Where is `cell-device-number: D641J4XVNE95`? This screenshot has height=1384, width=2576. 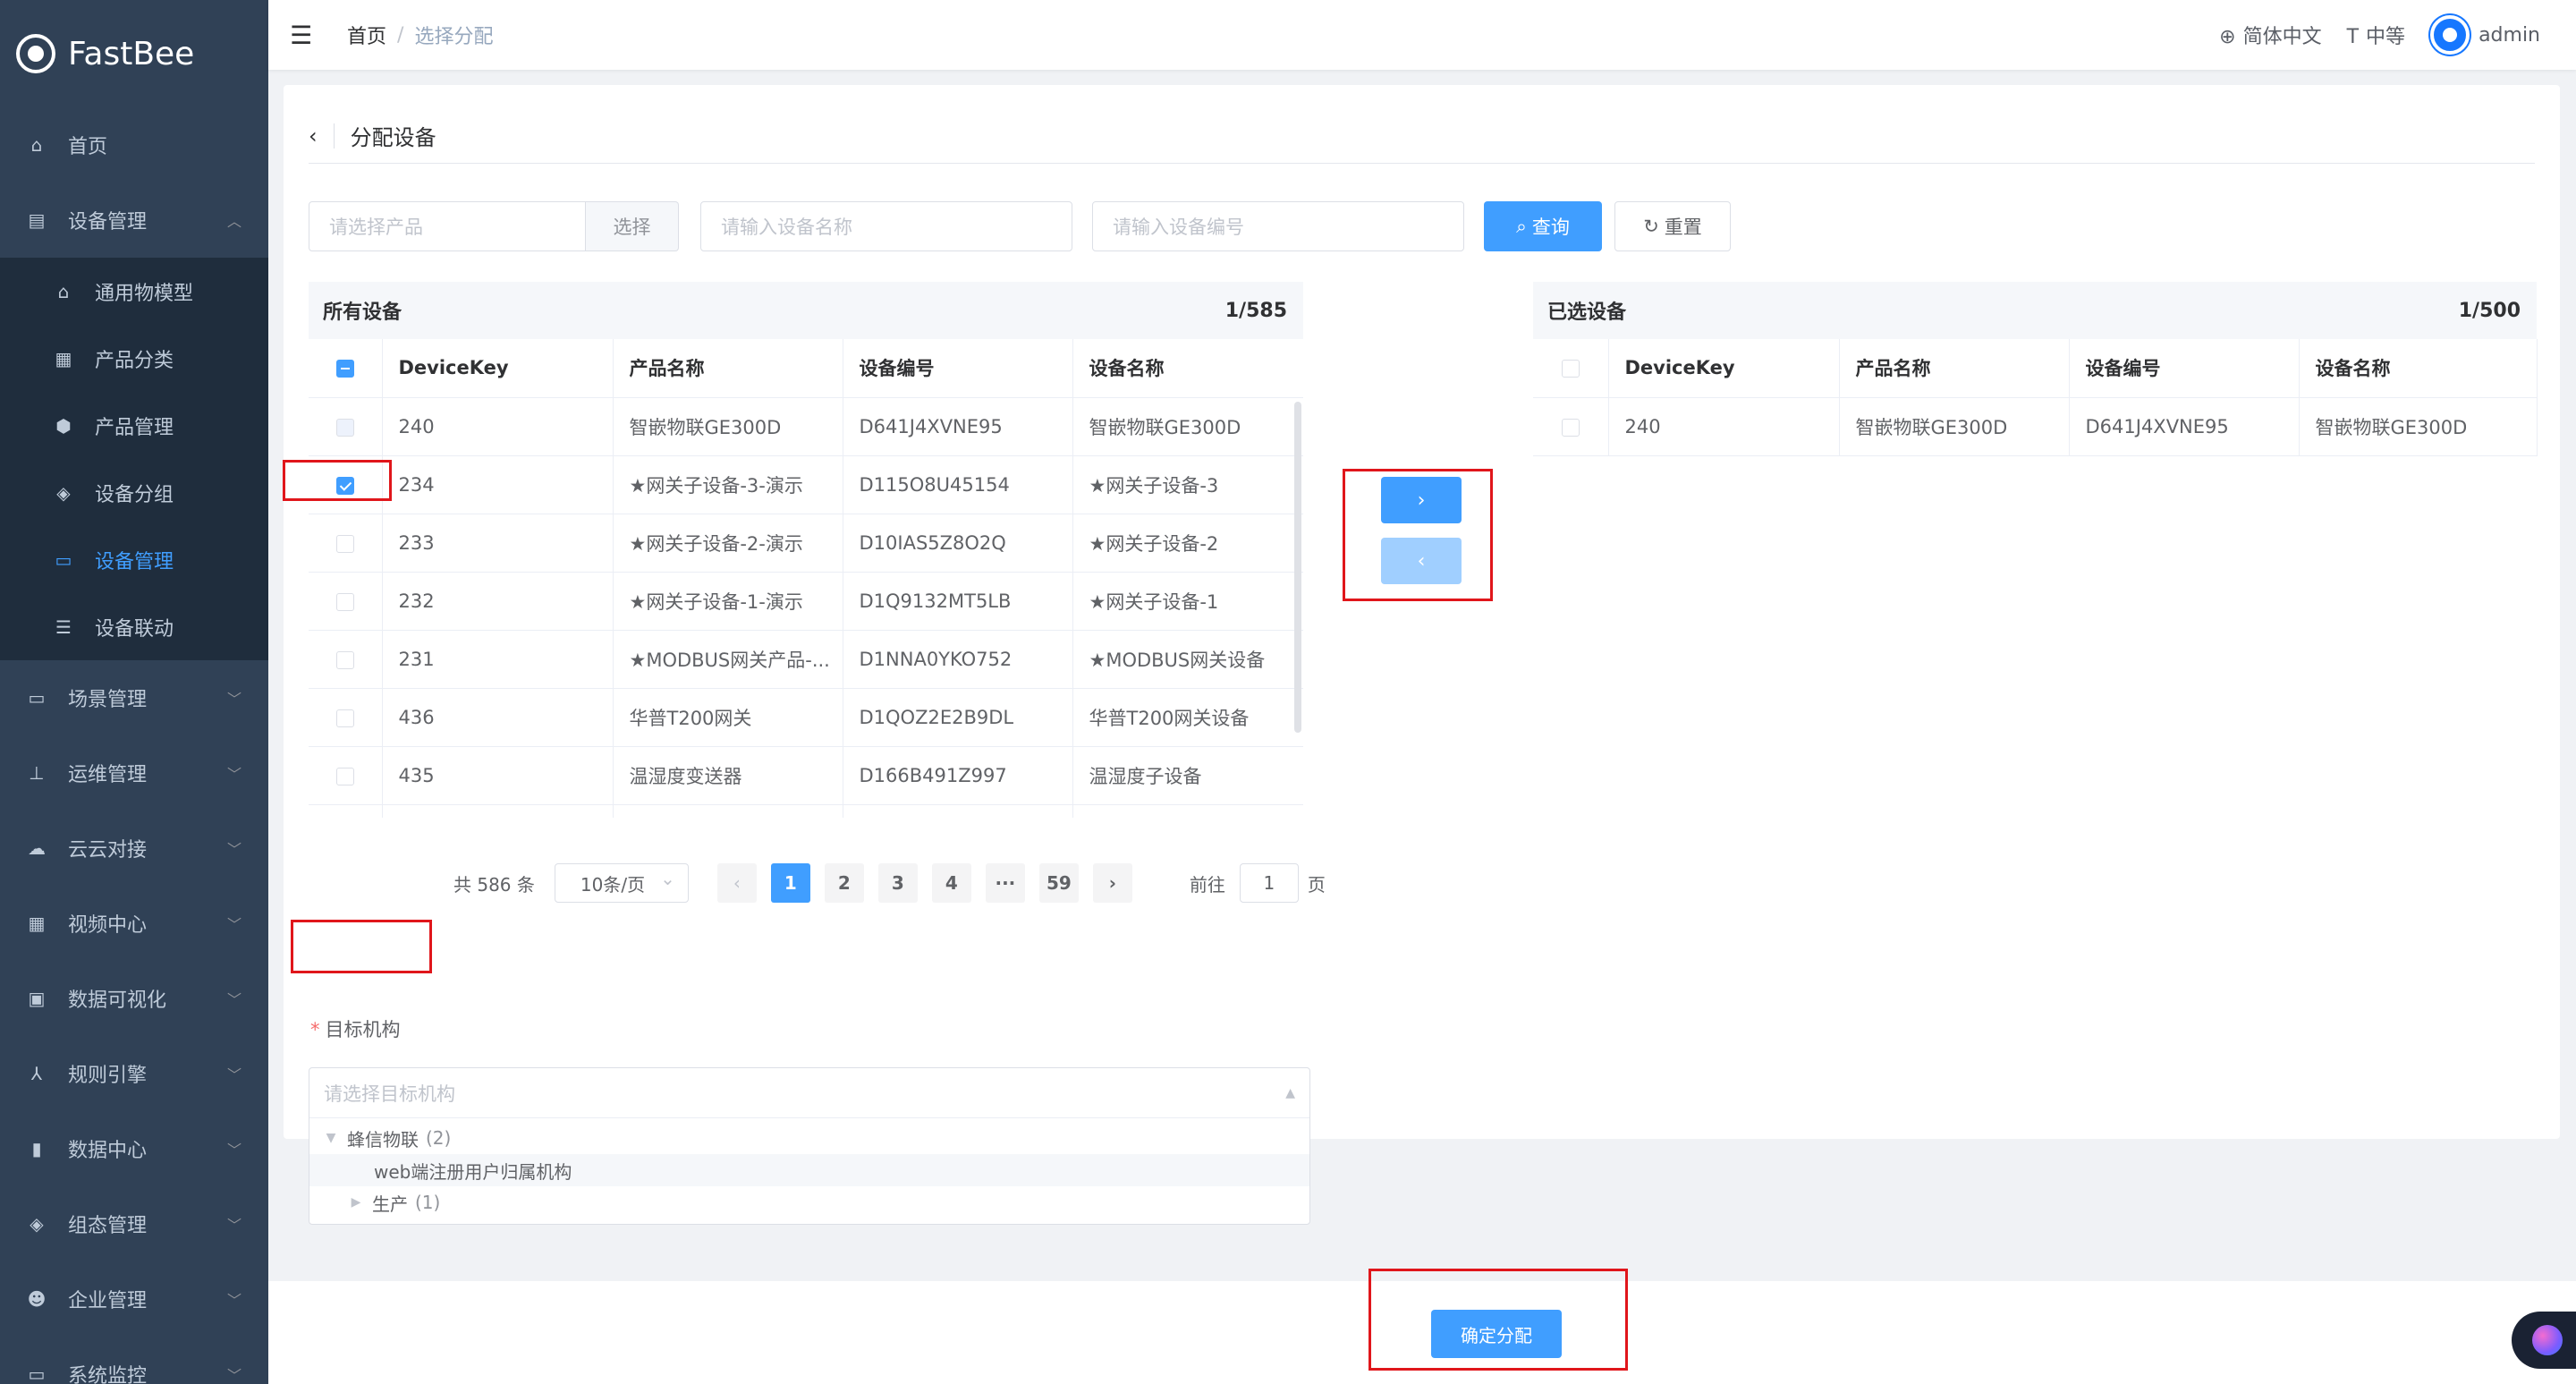
cell-device-number: D641J4XVNE95 is located at coordinates (2184, 426).